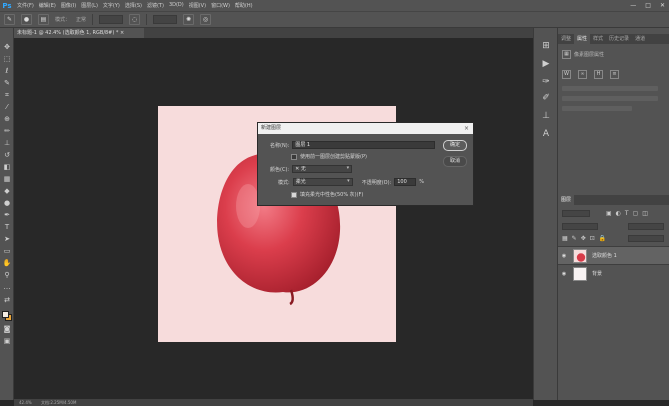  Describe the element at coordinates (597, 273) in the screenshot. I see `layer-name: 背景` at that location.